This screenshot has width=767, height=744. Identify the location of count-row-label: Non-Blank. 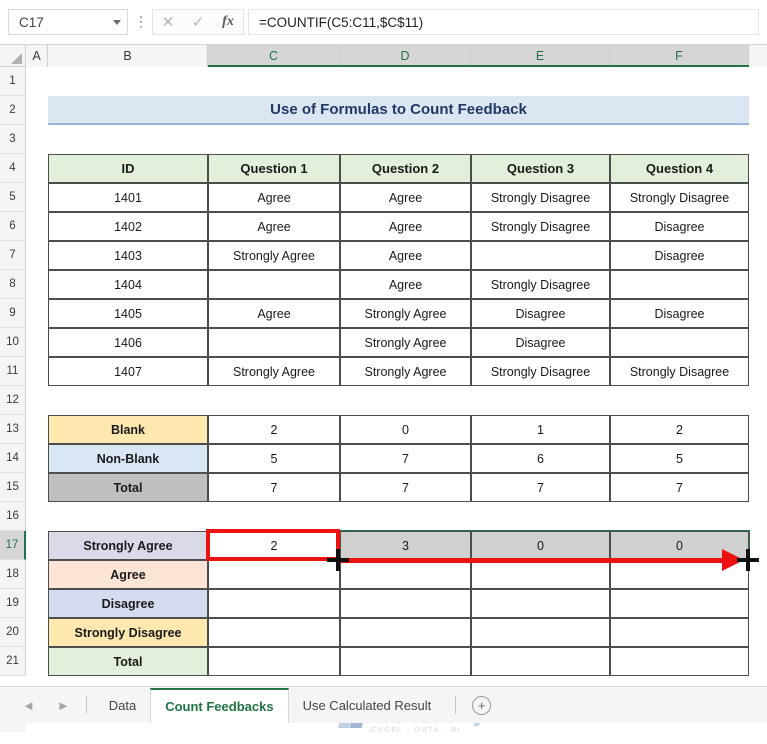
(128, 458).